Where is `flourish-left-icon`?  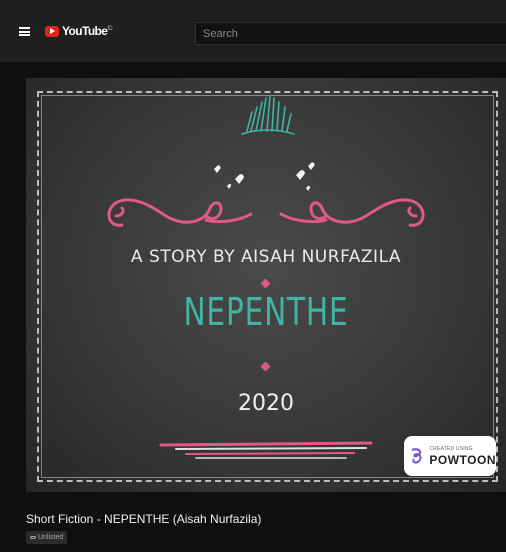 flourish-left-icon is located at coordinates (180, 212).